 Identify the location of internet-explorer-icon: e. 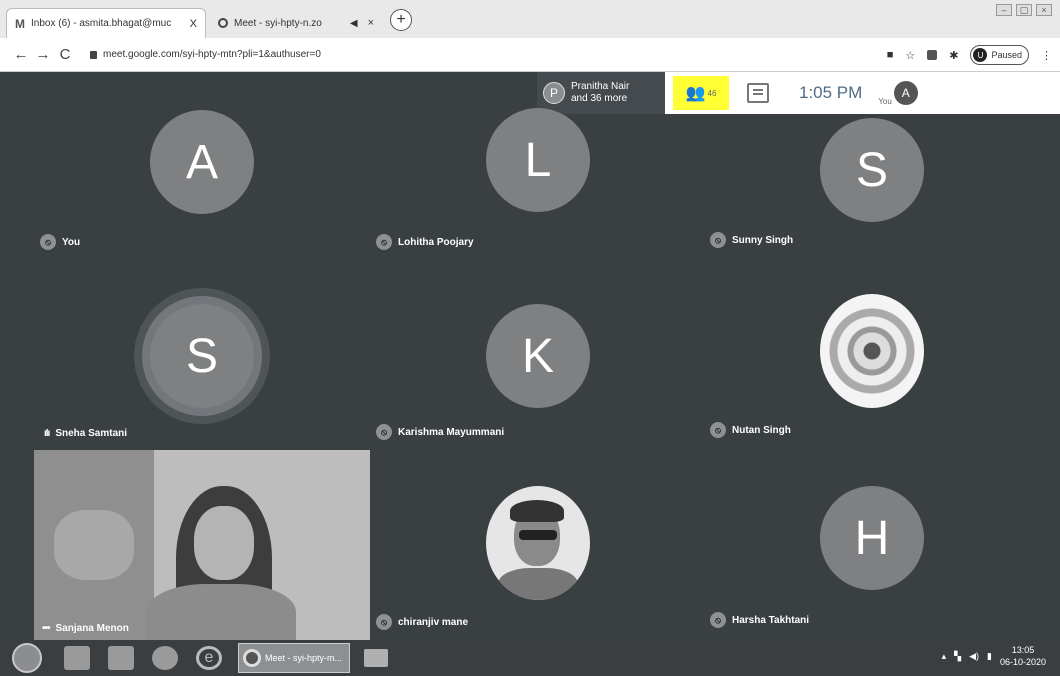
(209, 658).